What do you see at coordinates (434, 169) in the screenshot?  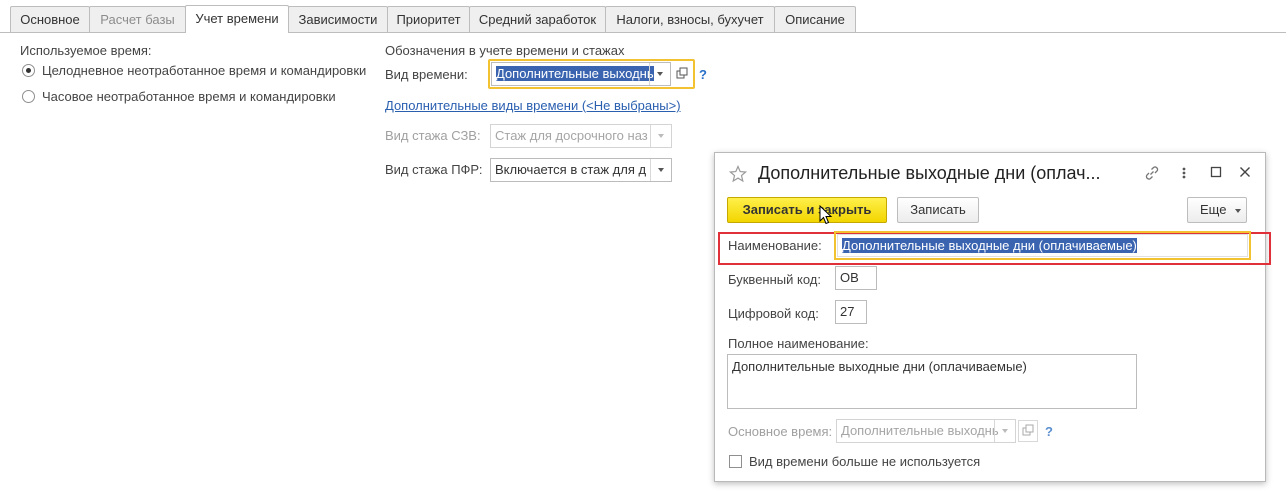 I see `pfr-label: Вид стажа ПФР:` at bounding box center [434, 169].